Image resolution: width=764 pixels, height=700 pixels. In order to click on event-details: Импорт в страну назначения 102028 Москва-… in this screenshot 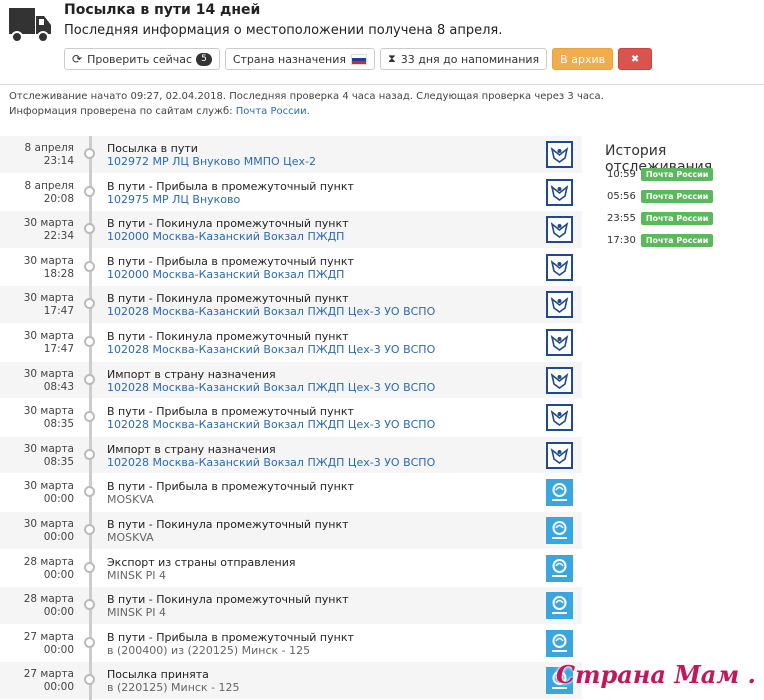, I will do `click(271, 381)`.